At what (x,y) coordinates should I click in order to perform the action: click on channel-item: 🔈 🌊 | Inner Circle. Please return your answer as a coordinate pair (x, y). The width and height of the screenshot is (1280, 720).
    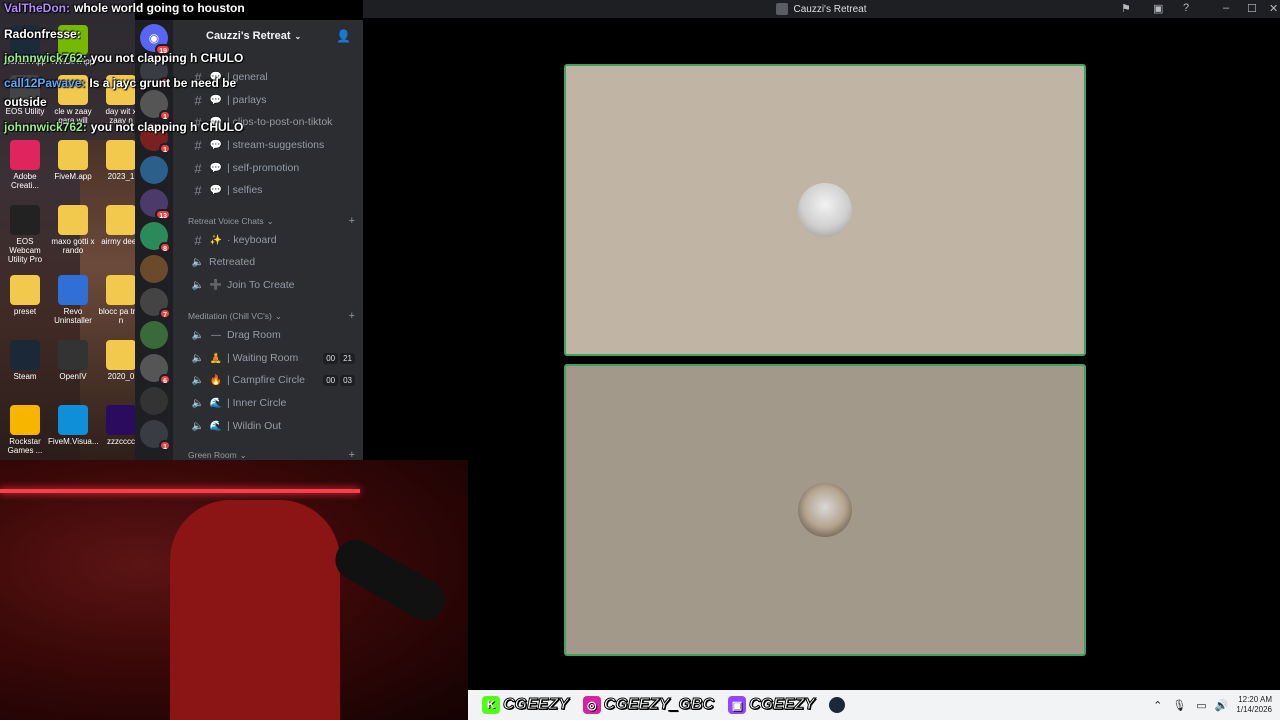
    Looking at the image, I should click on (271, 403).